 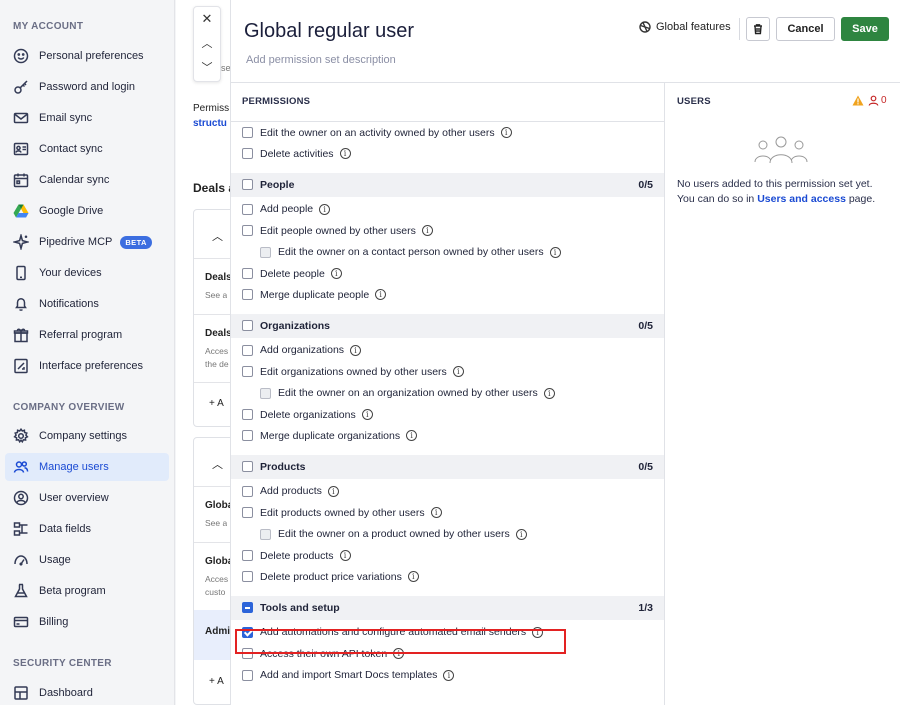 What do you see at coordinates (781, 150) in the screenshot?
I see `users-illustration-icon` at bounding box center [781, 150].